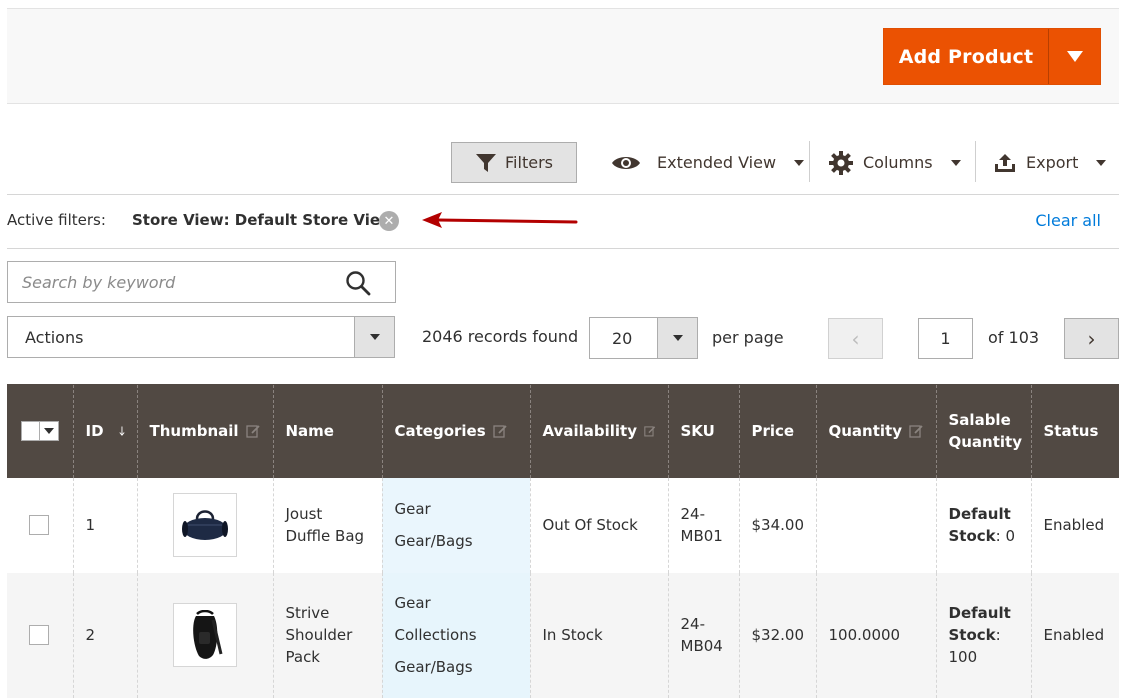 This screenshot has height=698, width=1124. I want to click on column-header-label: SKU, so click(697, 431).